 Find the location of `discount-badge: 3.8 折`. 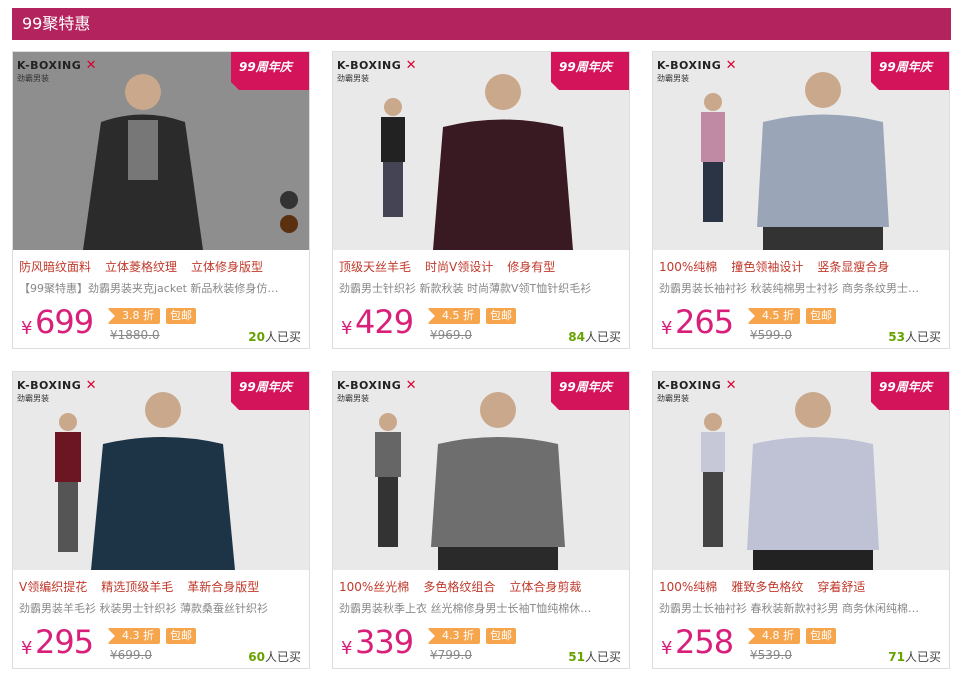

discount-badge: 3.8 折 is located at coordinates (133, 316).